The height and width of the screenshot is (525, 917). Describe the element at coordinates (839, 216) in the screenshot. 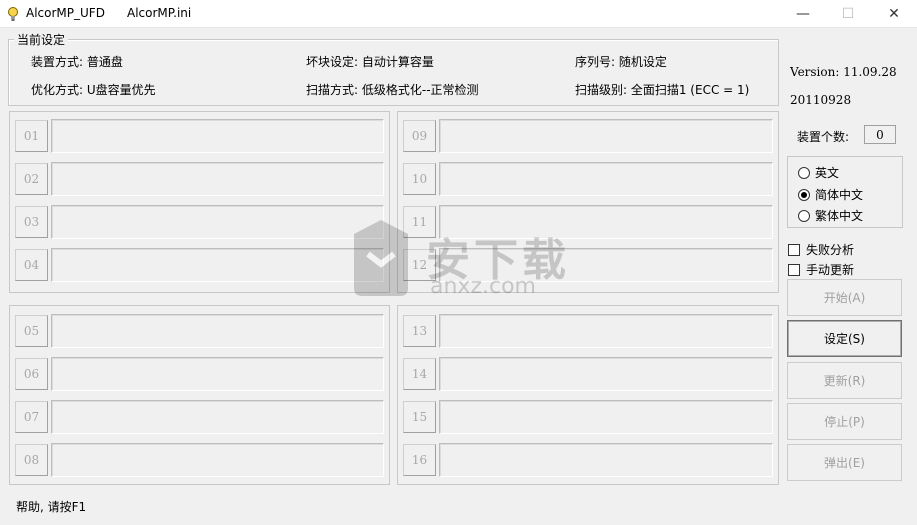

I see `radio-traditional-label: 繁体中文` at that location.